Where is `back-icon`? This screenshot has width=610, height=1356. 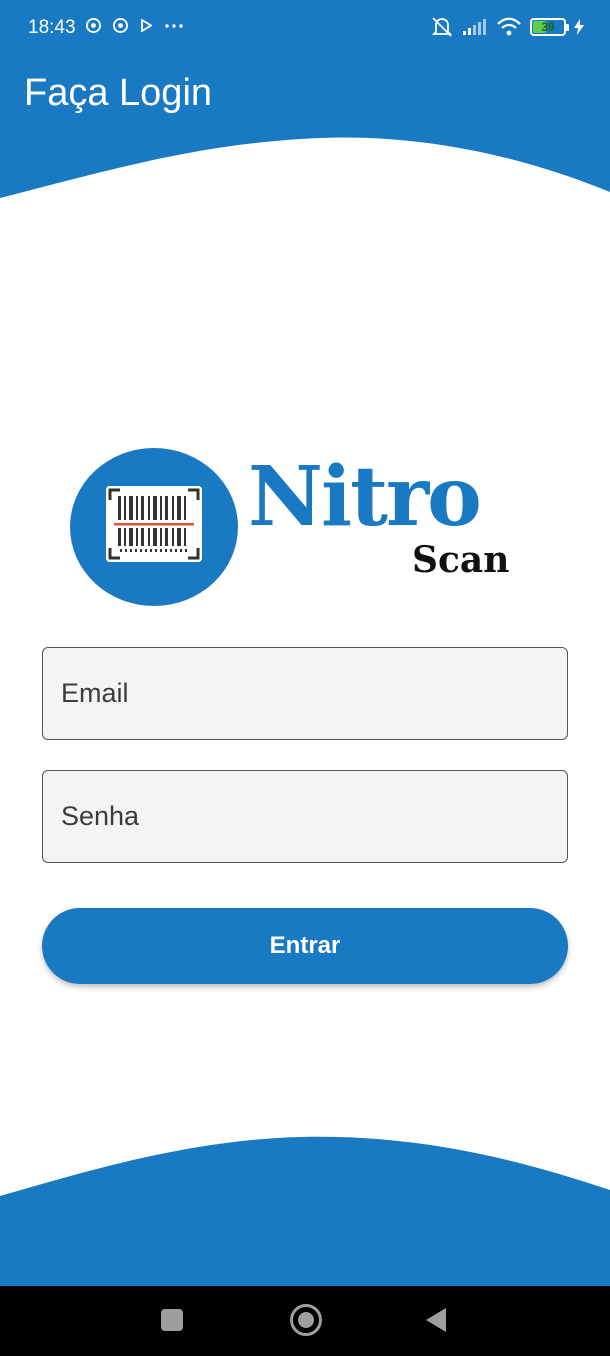 back-icon is located at coordinates (436, 1320).